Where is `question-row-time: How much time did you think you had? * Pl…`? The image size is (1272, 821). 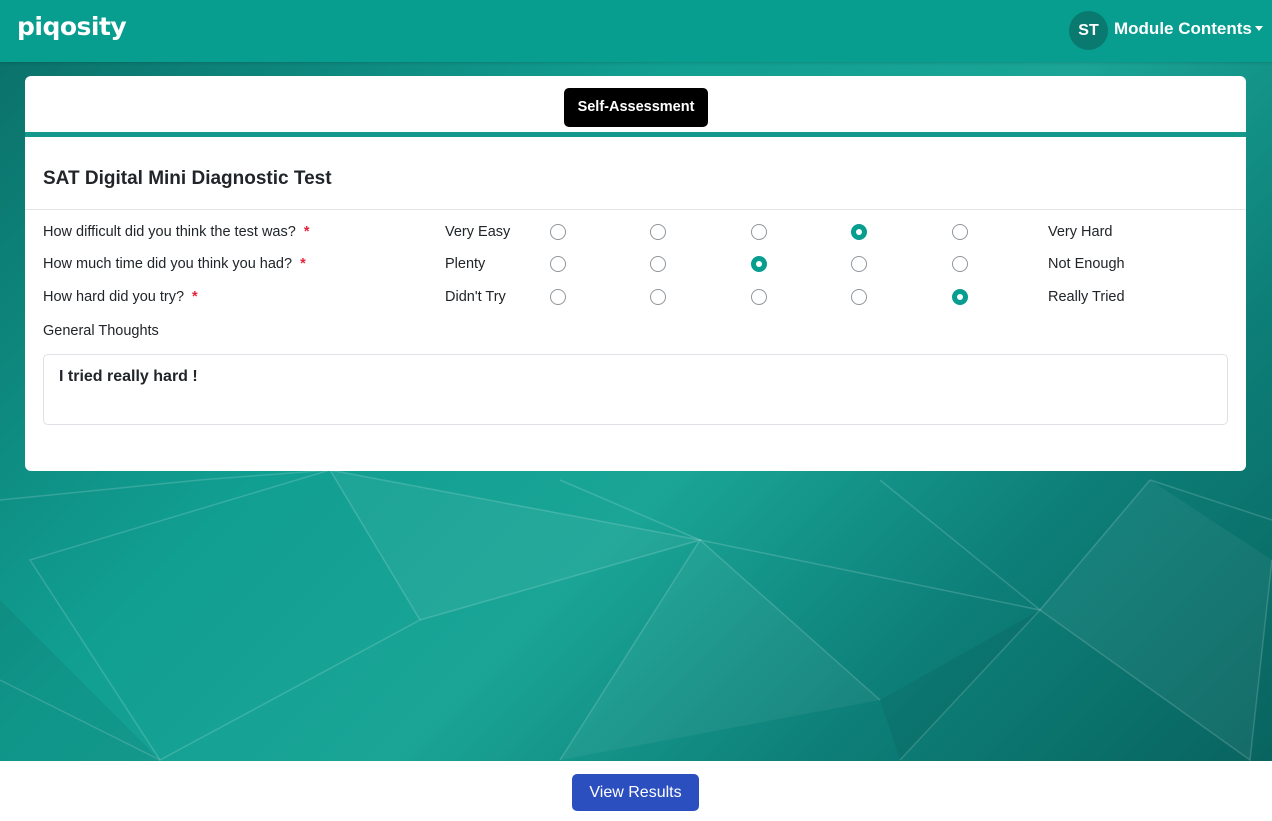
question-row-time: How much time did you think you had? * Pl… is located at coordinates (635, 265).